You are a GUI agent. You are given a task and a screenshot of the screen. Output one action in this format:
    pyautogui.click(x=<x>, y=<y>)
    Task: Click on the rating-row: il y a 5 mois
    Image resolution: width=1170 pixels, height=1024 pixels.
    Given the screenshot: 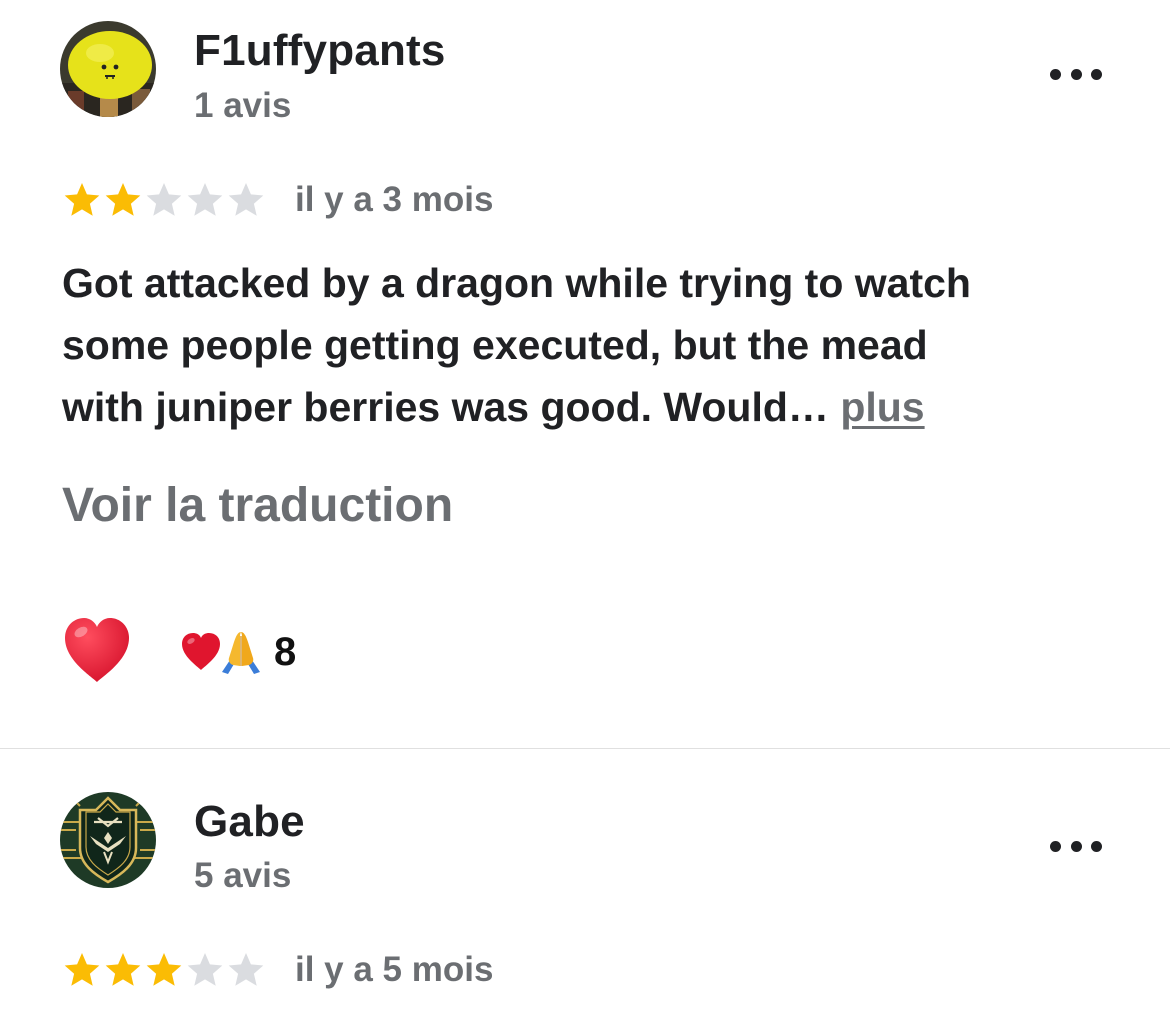 What is the action you would take?
    pyautogui.click(x=277, y=970)
    